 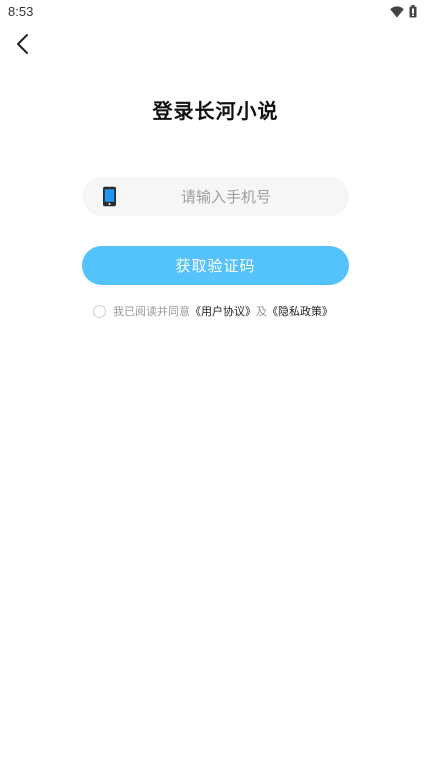 I want to click on user-agreement-link: 《用户协议》, so click(x=223, y=311).